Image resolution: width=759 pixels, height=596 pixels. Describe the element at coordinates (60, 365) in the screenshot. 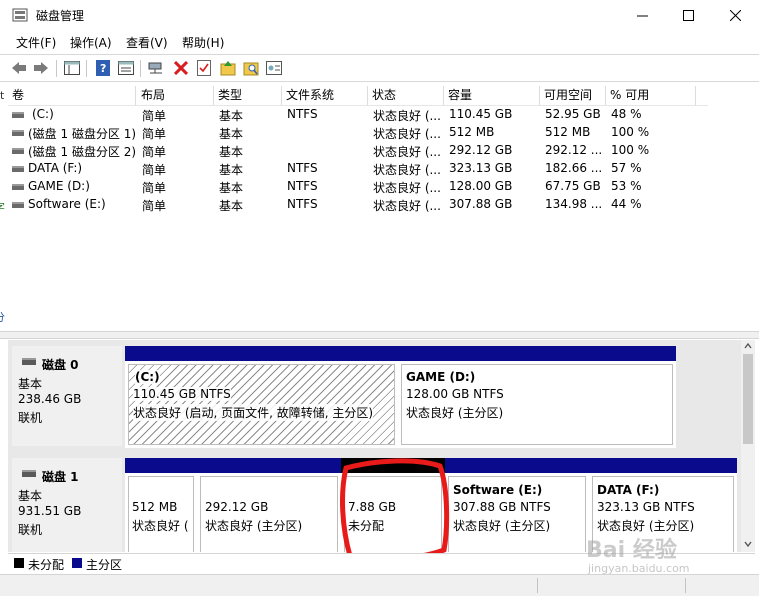

I see `disk-name: 磁盘 0` at that location.